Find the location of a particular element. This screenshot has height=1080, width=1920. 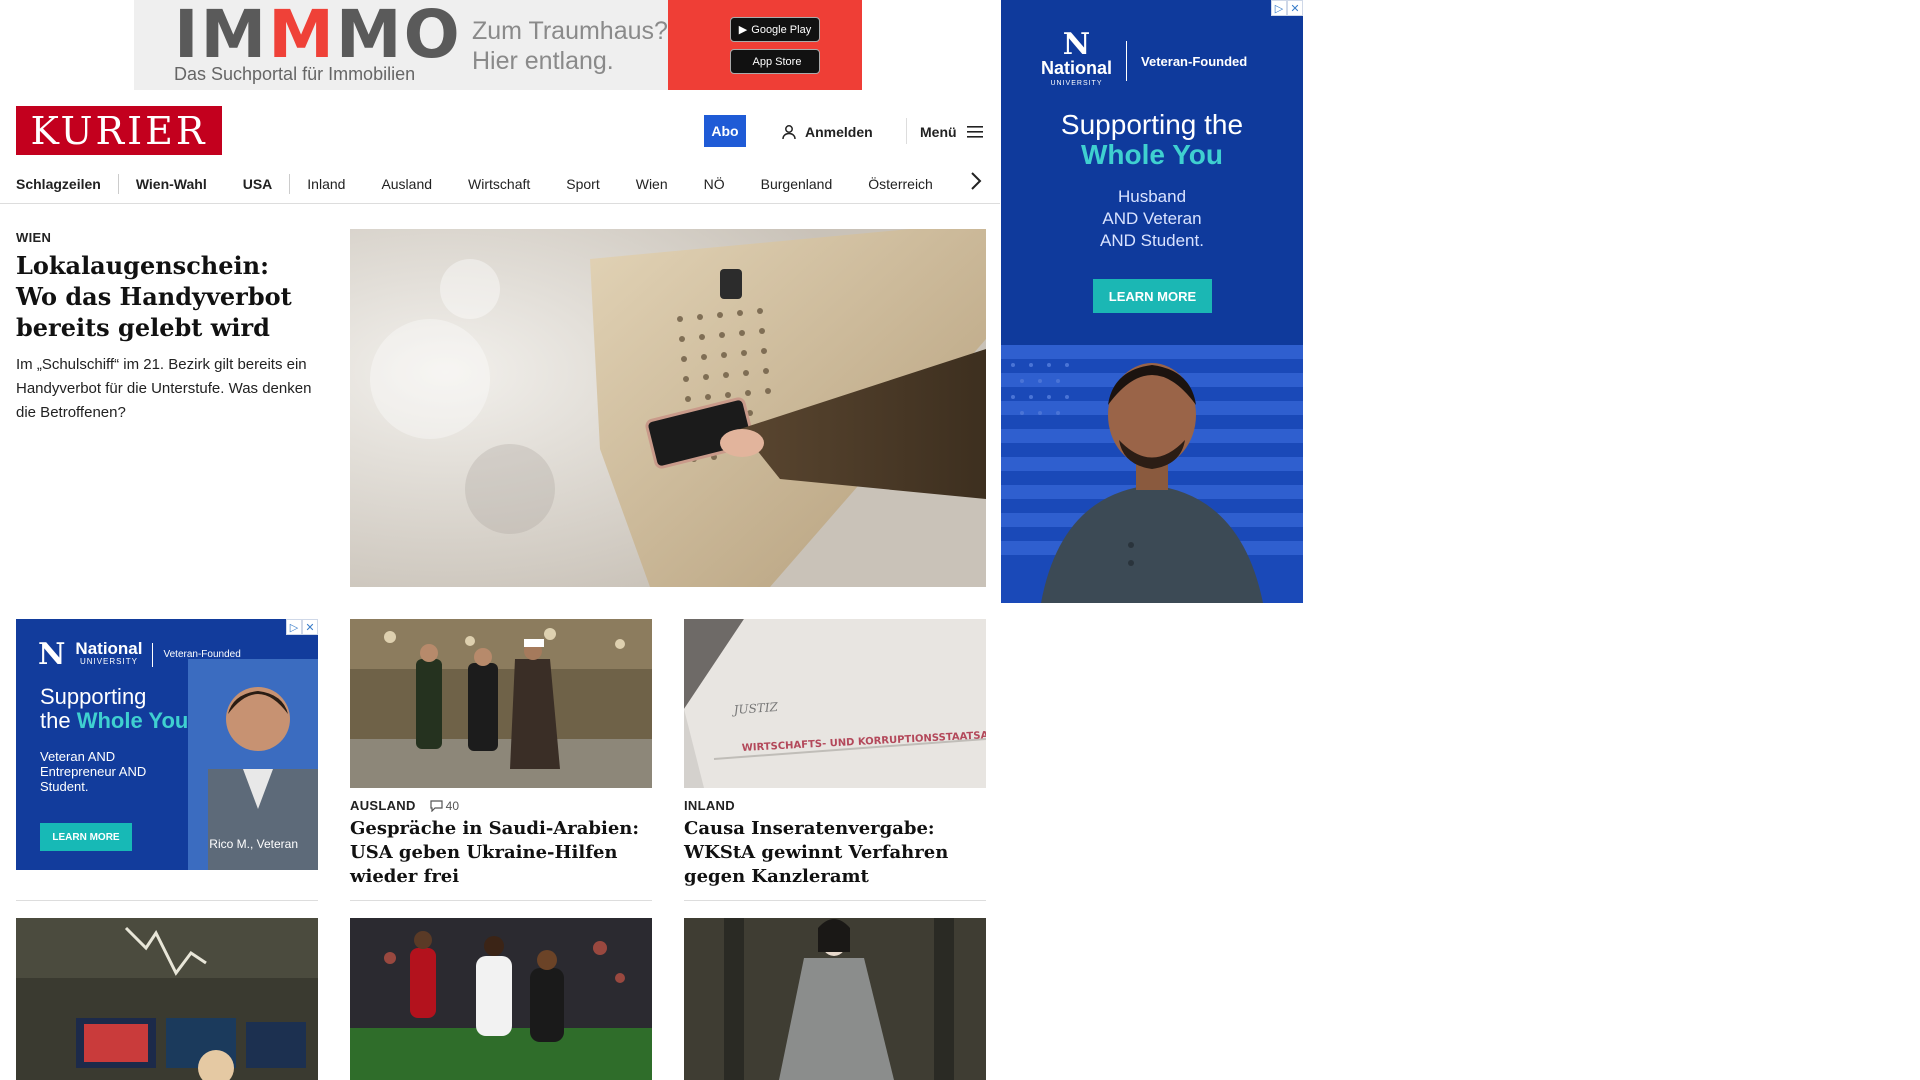

abo-button: Abo is located at coordinates (725, 131).